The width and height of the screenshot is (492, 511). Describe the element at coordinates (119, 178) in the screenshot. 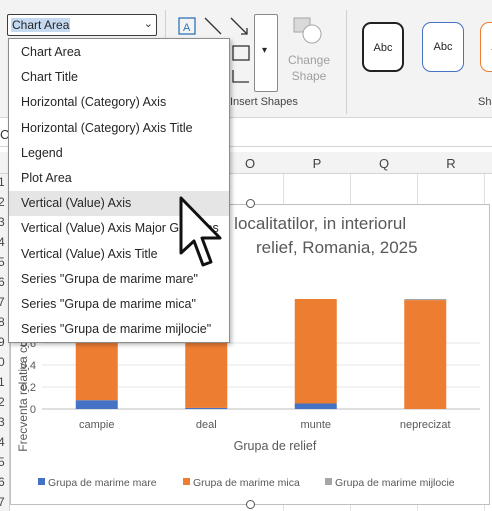

I see `dropdown-item: Plot Area` at that location.